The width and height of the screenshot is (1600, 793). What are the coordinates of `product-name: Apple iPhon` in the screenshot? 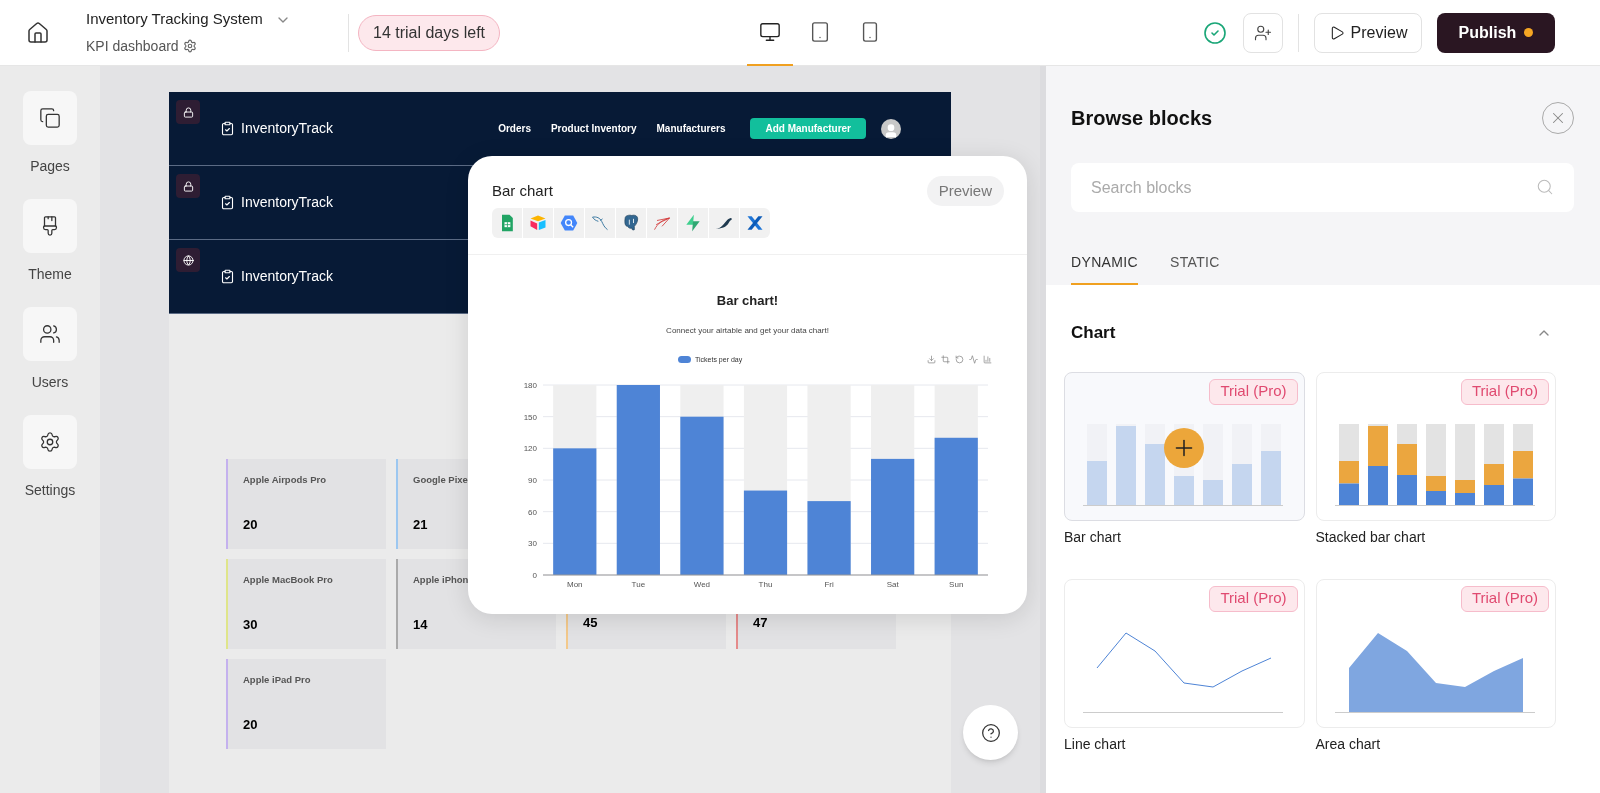 It's located at (441, 580).